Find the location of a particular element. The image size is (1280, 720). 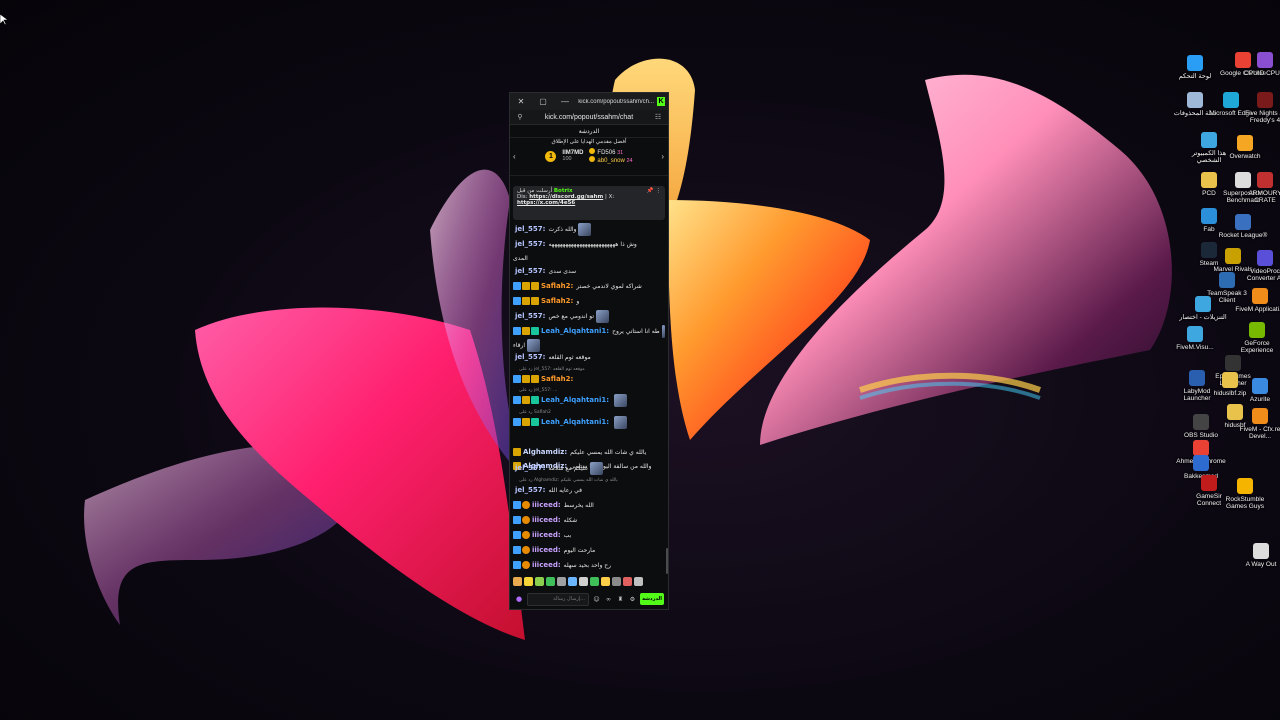

chat-message: iiiceed: الله يخرسط is located at coordinates (589, 505).